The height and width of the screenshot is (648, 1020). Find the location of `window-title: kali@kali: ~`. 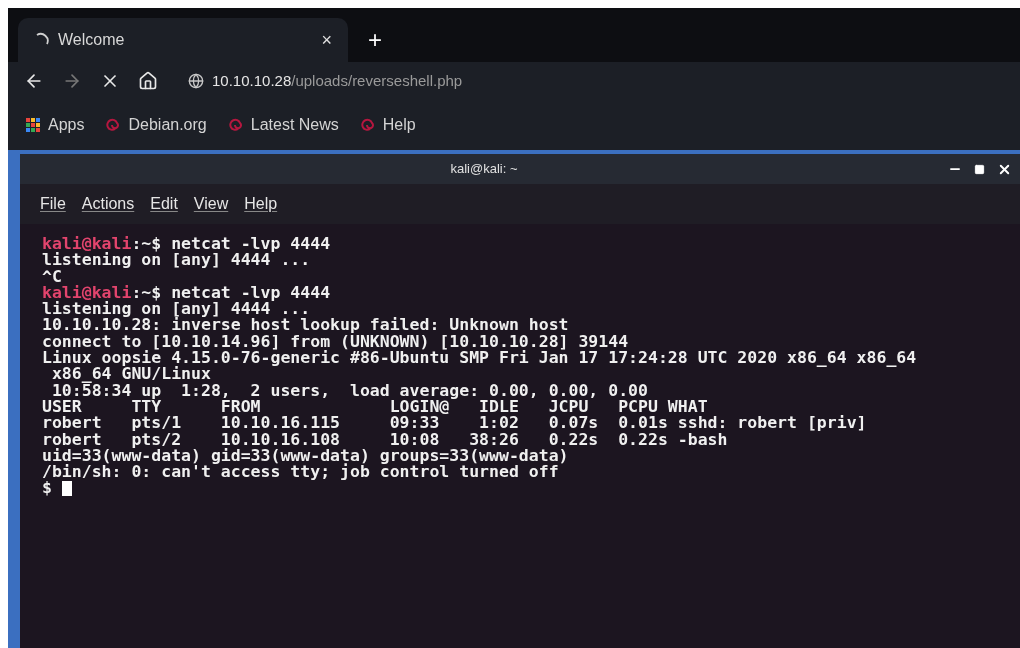

window-title: kali@kali: ~ is located at coordinates (484, 169).